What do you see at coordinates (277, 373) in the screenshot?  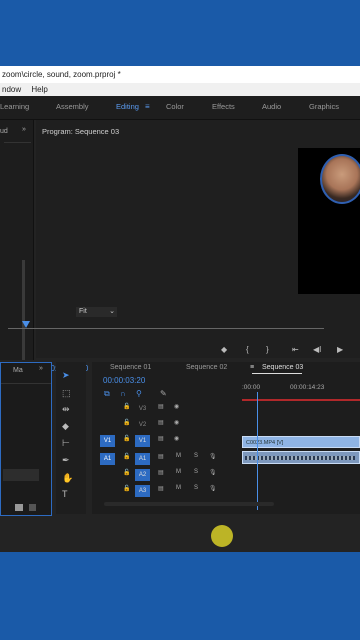 I see `active-tab-underline` at bounding box center [277, 373].